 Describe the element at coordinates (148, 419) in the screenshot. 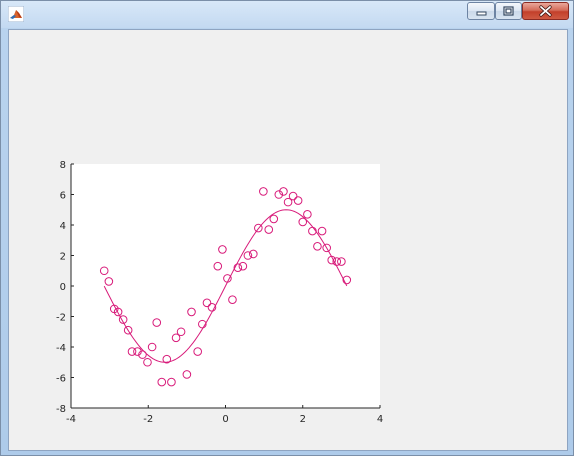

I see `x-tick-label: -2` at that location.